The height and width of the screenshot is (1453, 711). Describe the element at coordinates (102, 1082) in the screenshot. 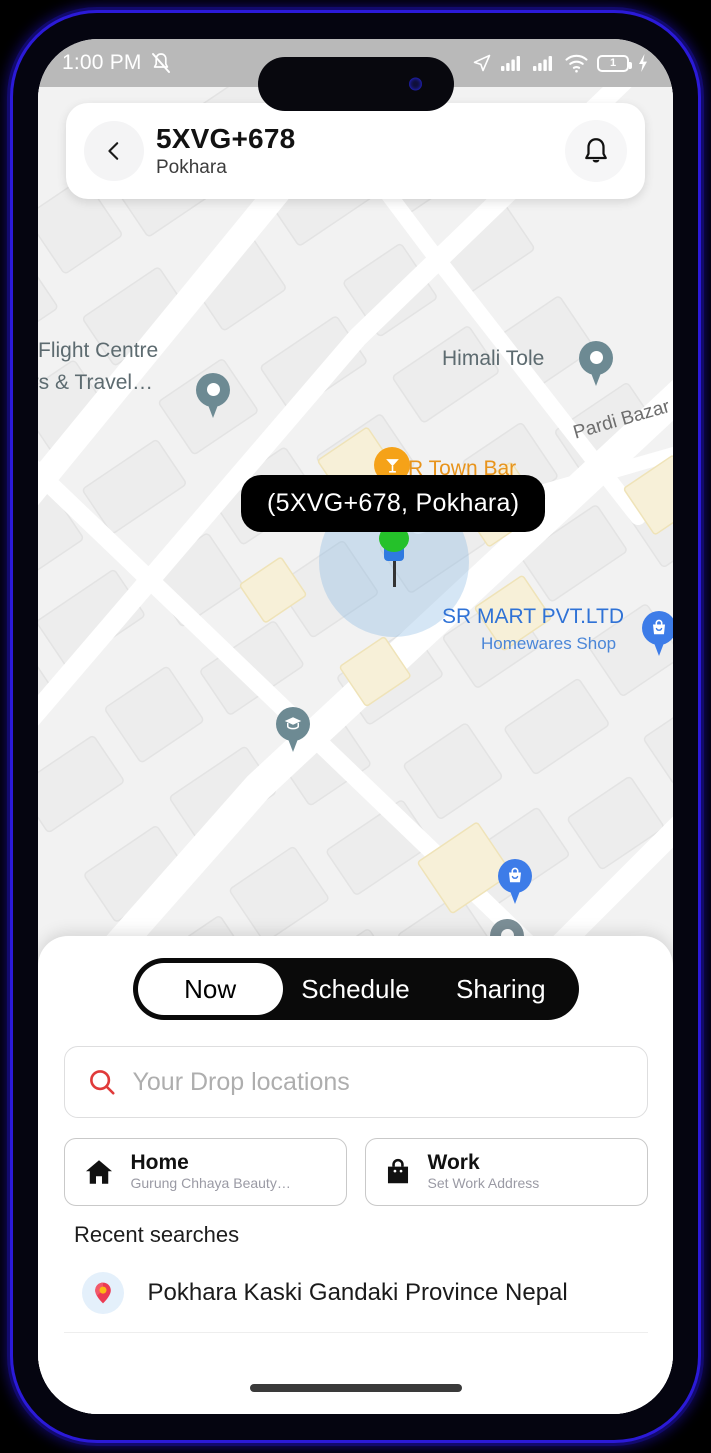

I see `search-icon` at that location.